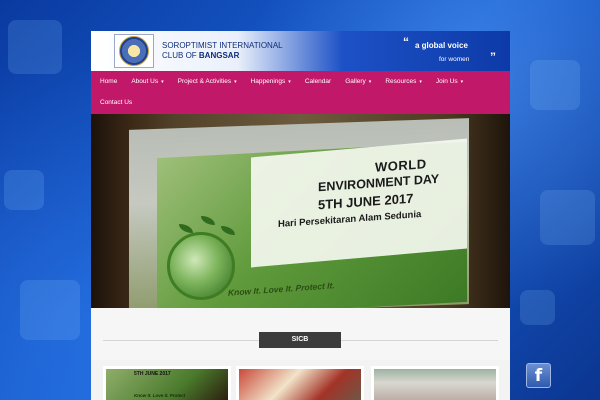 The width and height of the screenshot is (600, 400). What do you see at coordinates (160, 395) in the screenshot?
I see `thumbnail-text: Know It. Love It. Protect` at bounding box center [160, 395].